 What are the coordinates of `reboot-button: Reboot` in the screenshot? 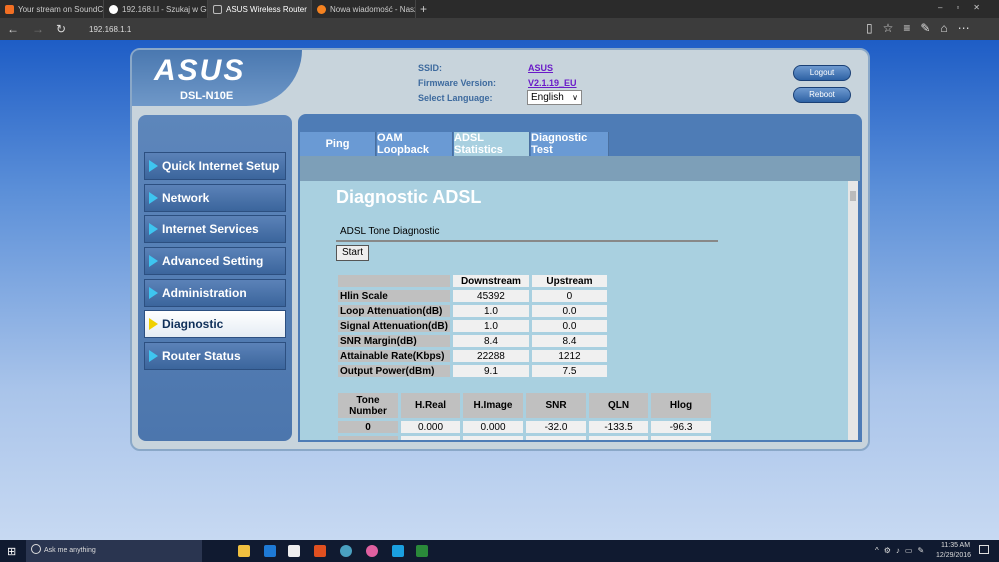 It's located at (822, 95).